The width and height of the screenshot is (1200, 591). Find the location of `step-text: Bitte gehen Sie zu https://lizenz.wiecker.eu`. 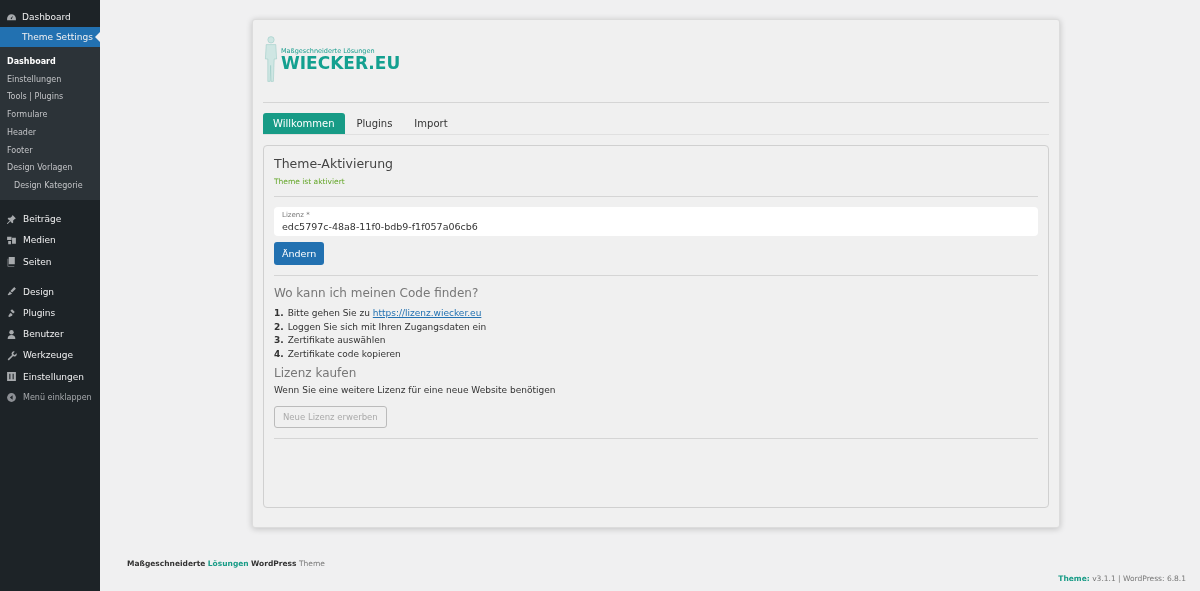

step-text: Bitte gehen Sie zu https://lizenz.wiecker.eu is located at coordinates (384, 313).